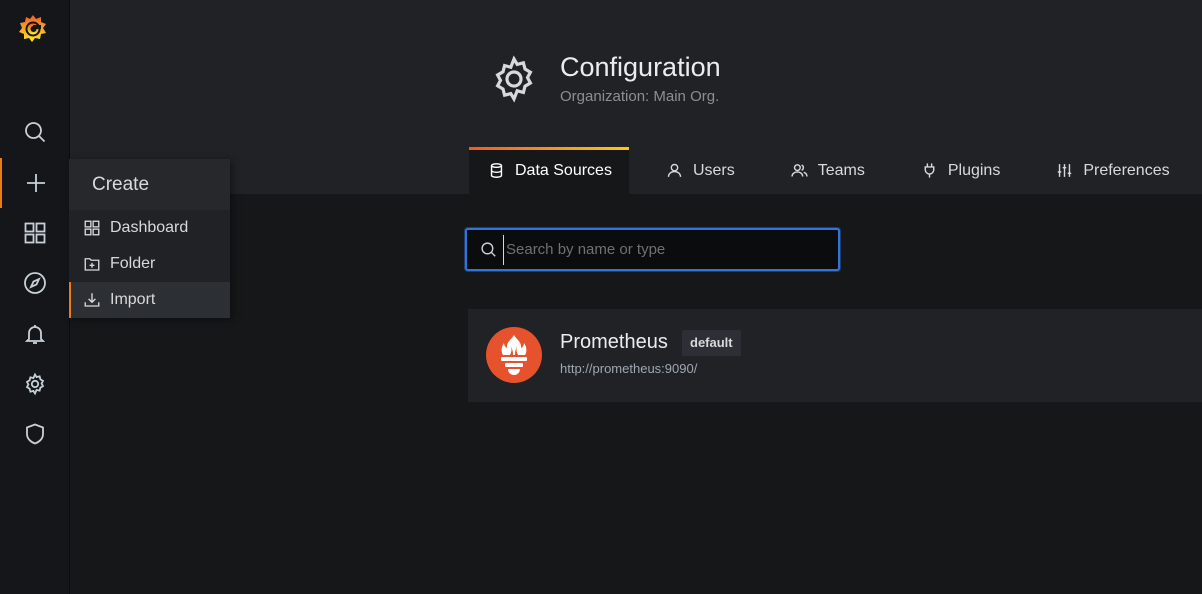 This screenshot has width=1202, height=594. I want to click on grafana-logo-icon, so click(33, 30).